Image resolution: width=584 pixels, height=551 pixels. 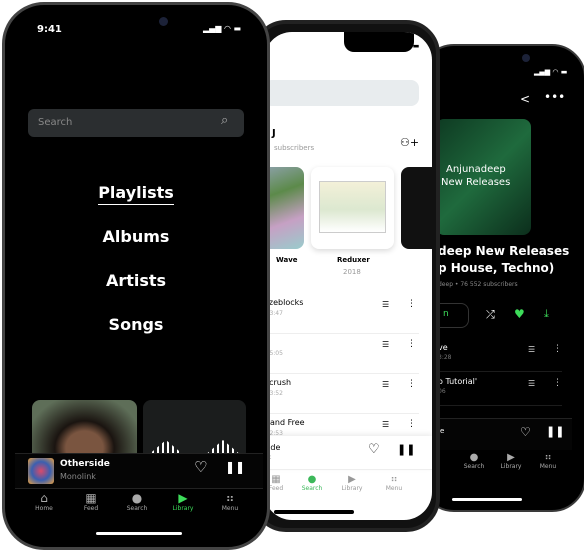 What do you see at coordinates (496, 268) in the screenshot?
I see `playlist-title-2: p House, Techno)` at bounding box center [496, 268].